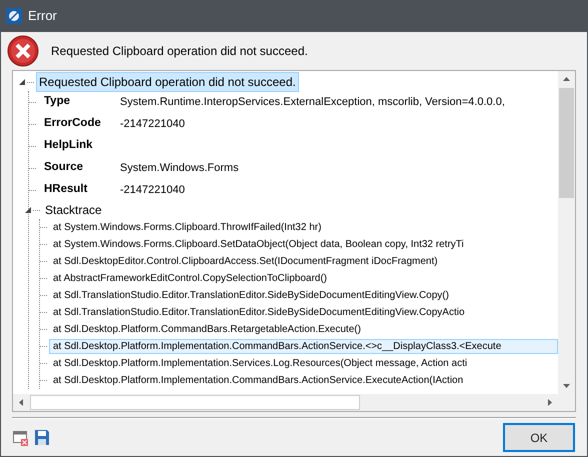 The height and width of the screenshot is (457, 588). What do you see at coordinates (303, 363) in the screenshot?
I see `stack-frame: at Sdl.Desktop.Platform.Implementation.Services.Log.Resources(Object message, Action acti` at bounding box center [303, 363].